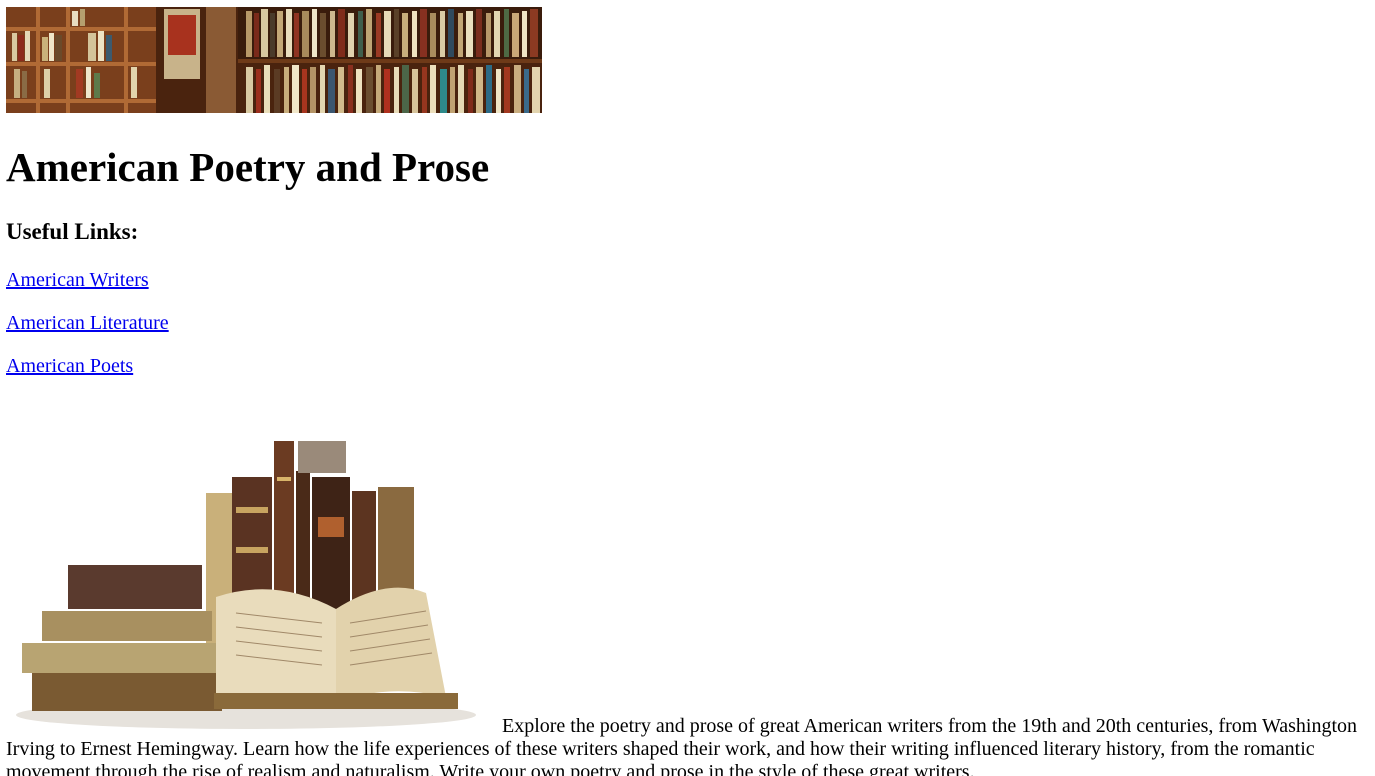 The width and height of the screenshot is (1375, 776). I want to click on page-title: American Poetry and Prose, so click(248, 167).